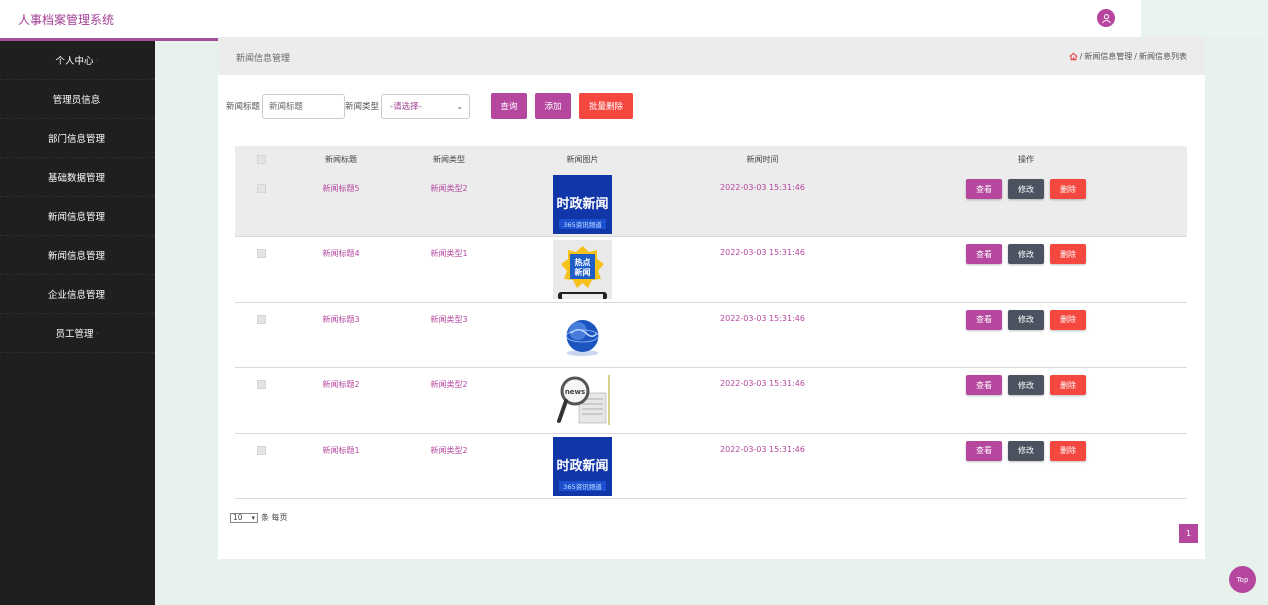 The height and width of the screenshot is (605, 1268). I want to click on sidebar-item: 基础数据管理, so click(77, 177).